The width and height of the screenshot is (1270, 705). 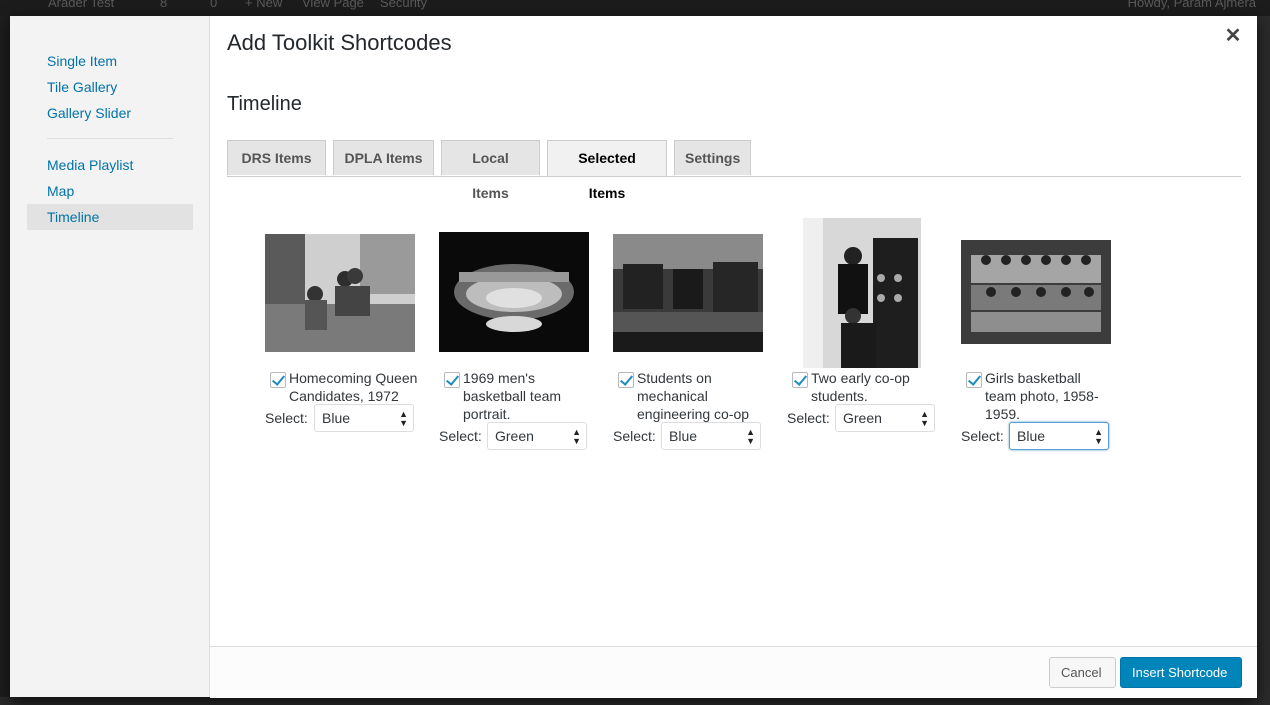 I want to click on insert-shortcode-button: Insert Shortcode, so click(x=1181, y=672).